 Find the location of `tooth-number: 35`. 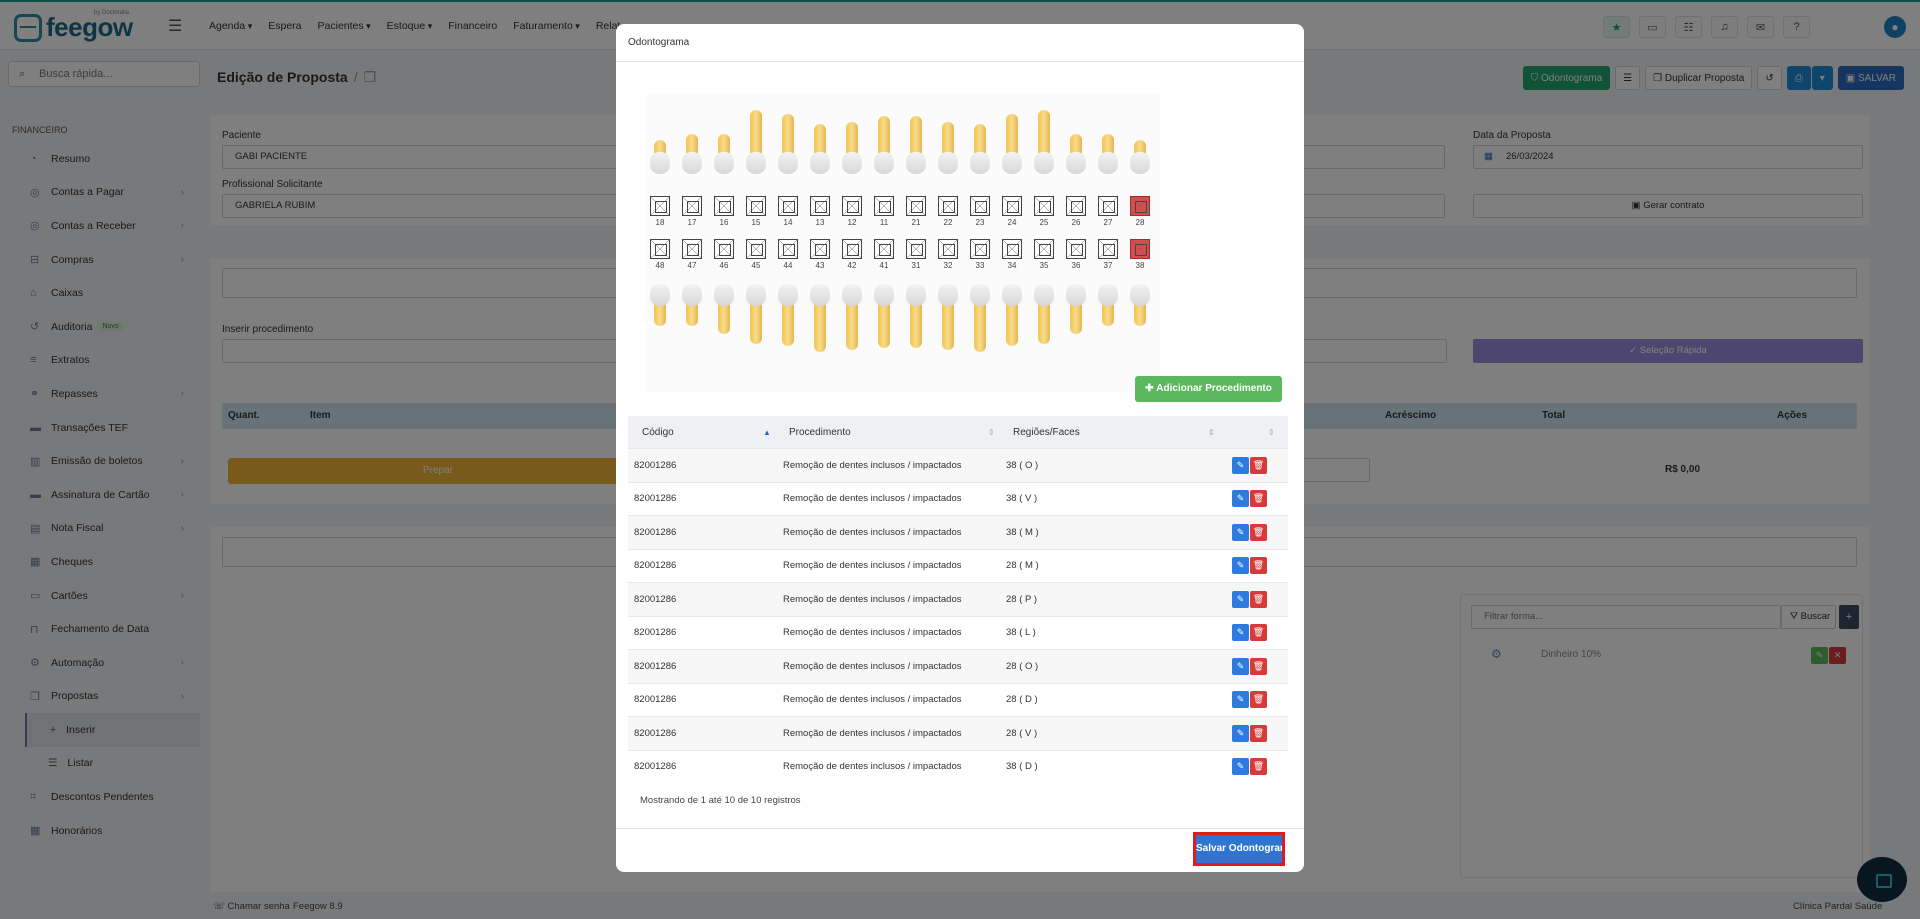

tooth-number: 35 is located at coordinates (1044, 265).